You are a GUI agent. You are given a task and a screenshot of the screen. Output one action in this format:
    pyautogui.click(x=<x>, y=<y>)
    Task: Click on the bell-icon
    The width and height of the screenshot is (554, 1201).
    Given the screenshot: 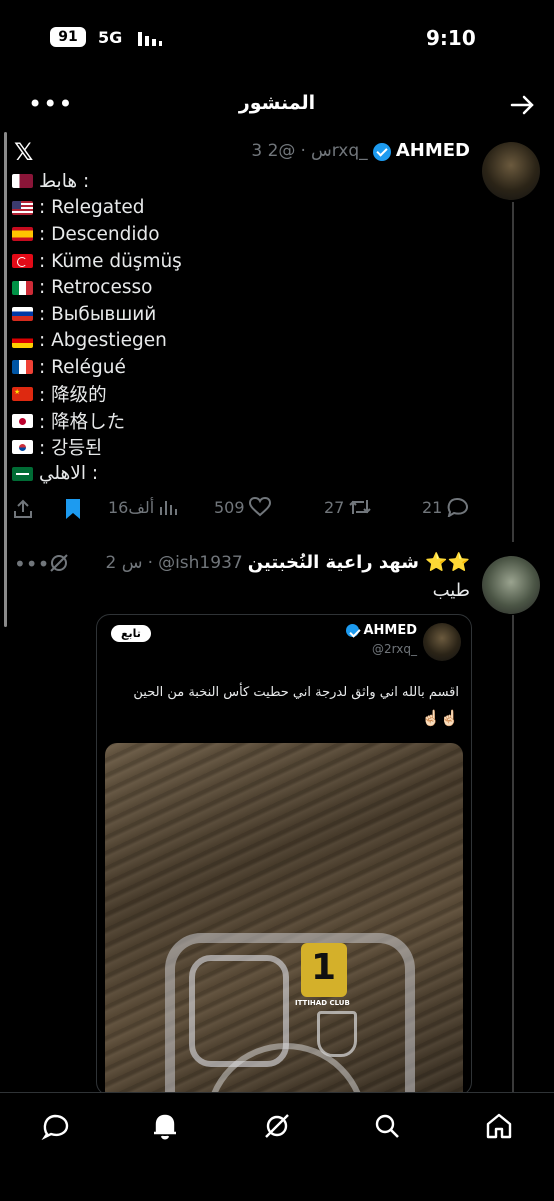 What is the action you would take?
    pyautogui.click(x=165, y=1126)
    